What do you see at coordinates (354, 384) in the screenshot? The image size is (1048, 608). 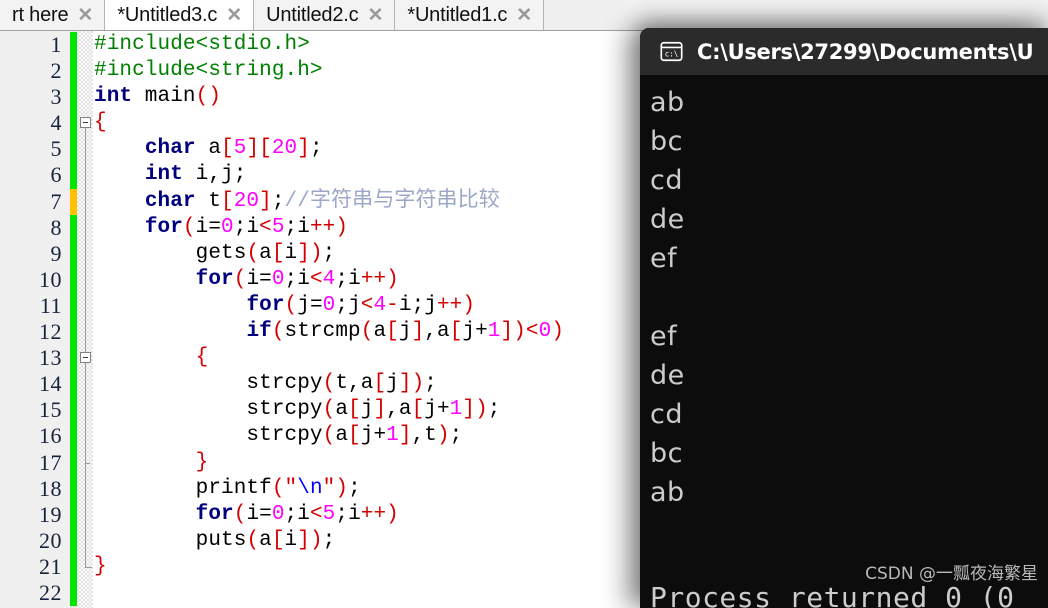 I see `code-token: t,a` at bounding box center [354, 384].